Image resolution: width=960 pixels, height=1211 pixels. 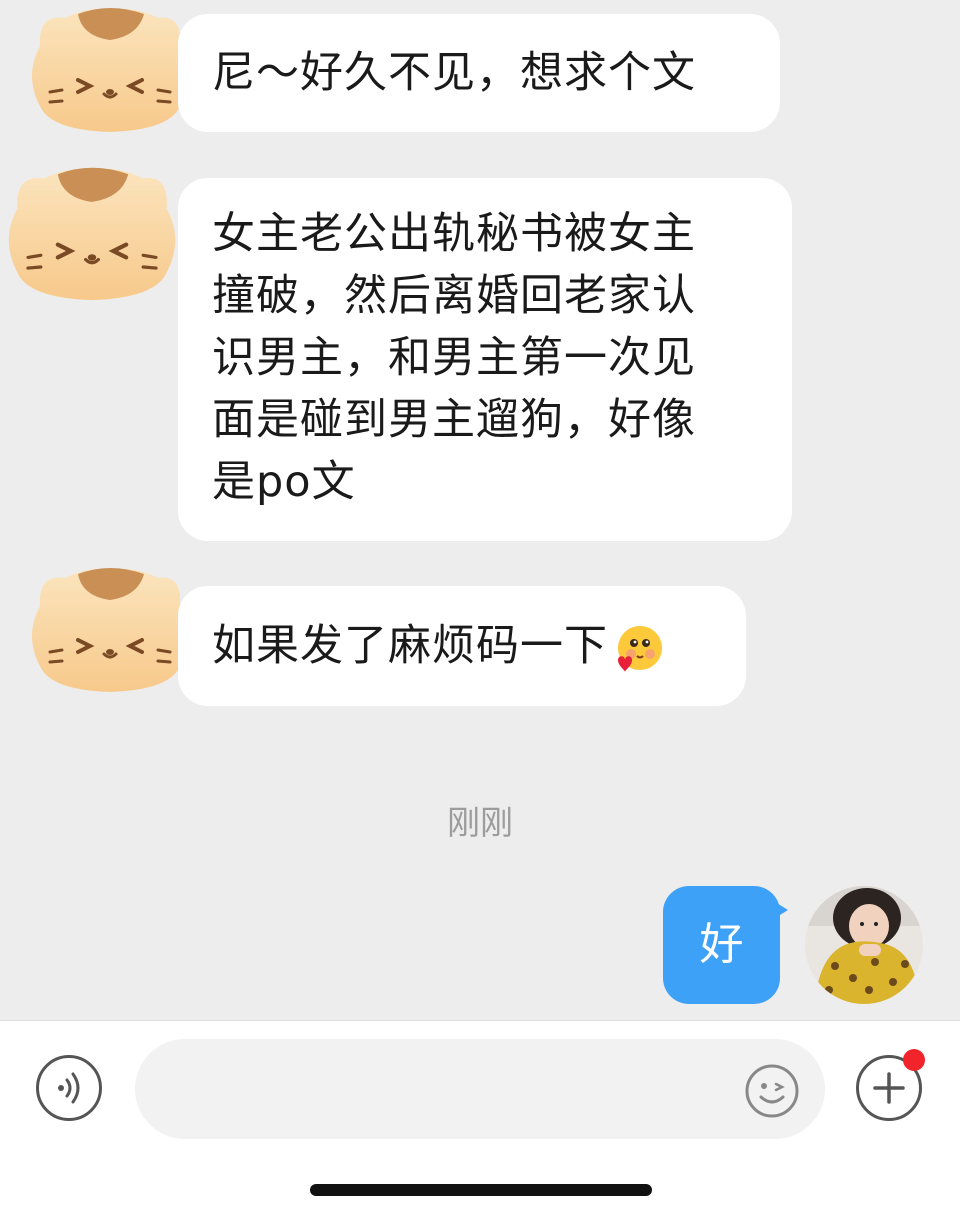 I want to click on message-line: 是po文, so click(x=284, y=482).